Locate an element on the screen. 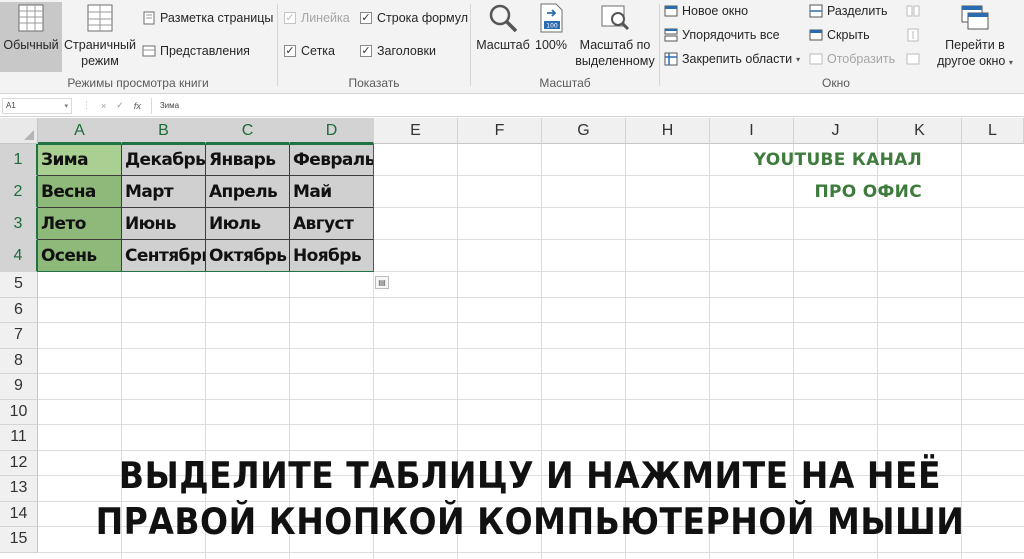 The image size is (1024, 559). column-header-e: E is located at coordinates (416, 131).